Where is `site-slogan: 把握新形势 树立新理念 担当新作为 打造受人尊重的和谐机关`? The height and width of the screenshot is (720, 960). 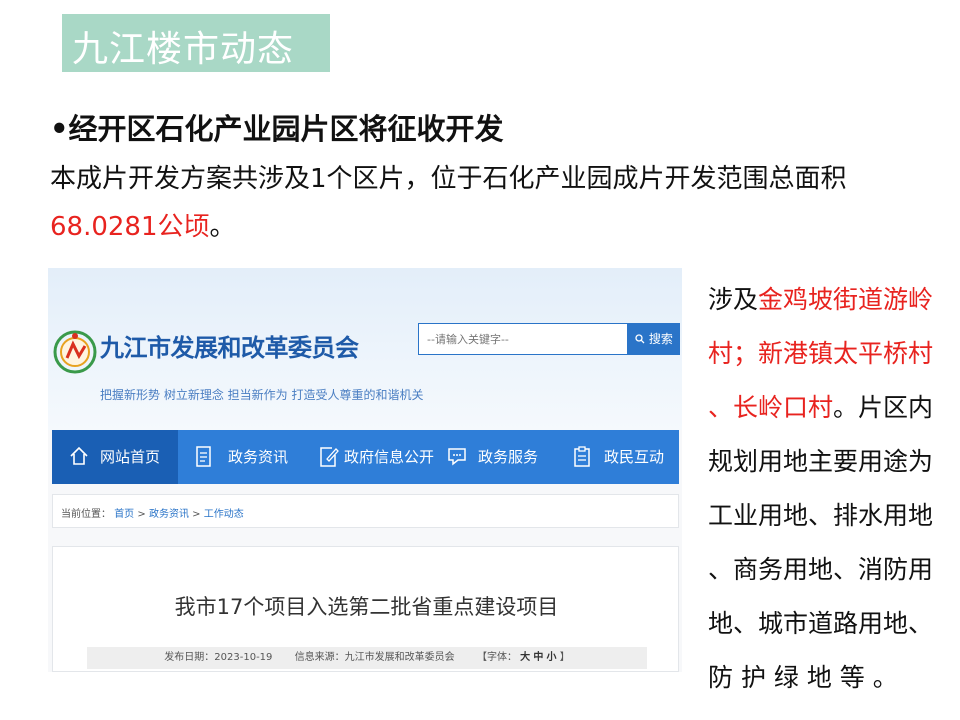
site-slogan: 把握新形势 树立新理念 担当新作为 打造受人尊重的和谐机关 is located at coordinates (262, 395).